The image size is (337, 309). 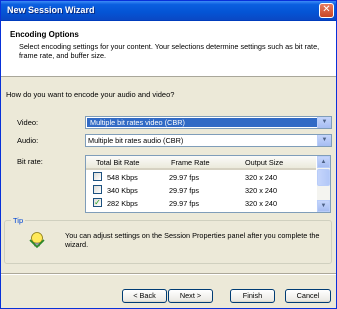 What do you see at coordinates (308, 296) in the screenshot?
I see `cancel-button: Cancel` at bounding box center [308, 296].